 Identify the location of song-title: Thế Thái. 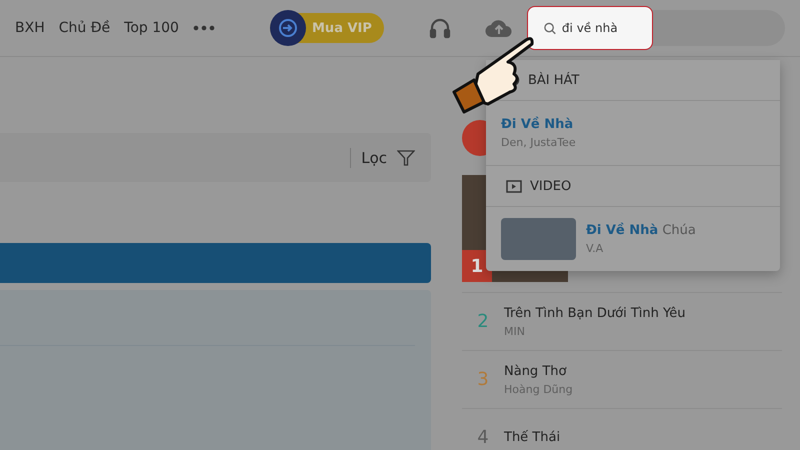
(532, 437).